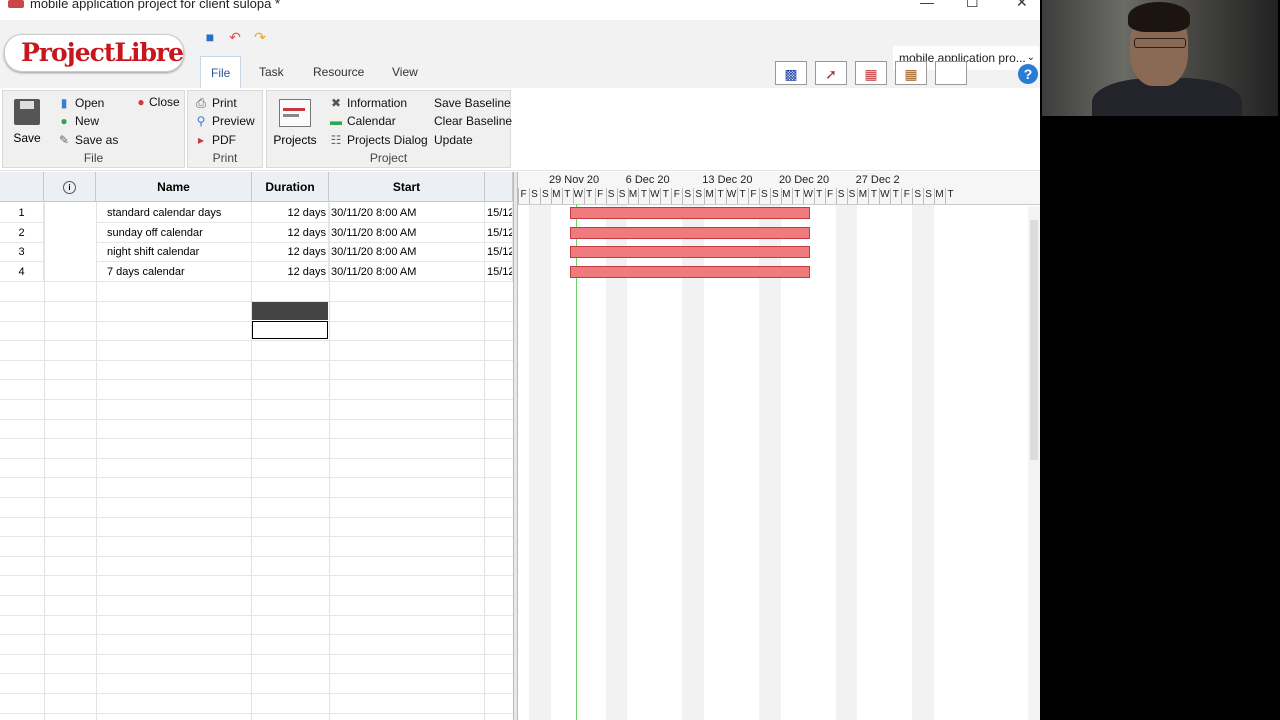  What do you see at coordinates (846, 462) in the screenshot?
I see `weekend-column` at bounding box center [846, 462].